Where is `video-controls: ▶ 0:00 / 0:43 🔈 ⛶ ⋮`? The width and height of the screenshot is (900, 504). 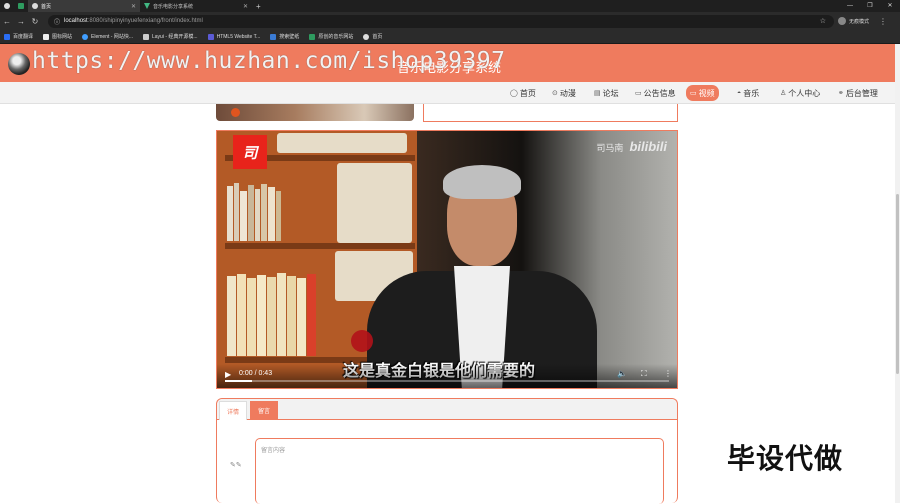 video-controls: ▶ 0:00 / 0:43 🔈 ⛶ ⋮ is located at coordinates (447, 376).